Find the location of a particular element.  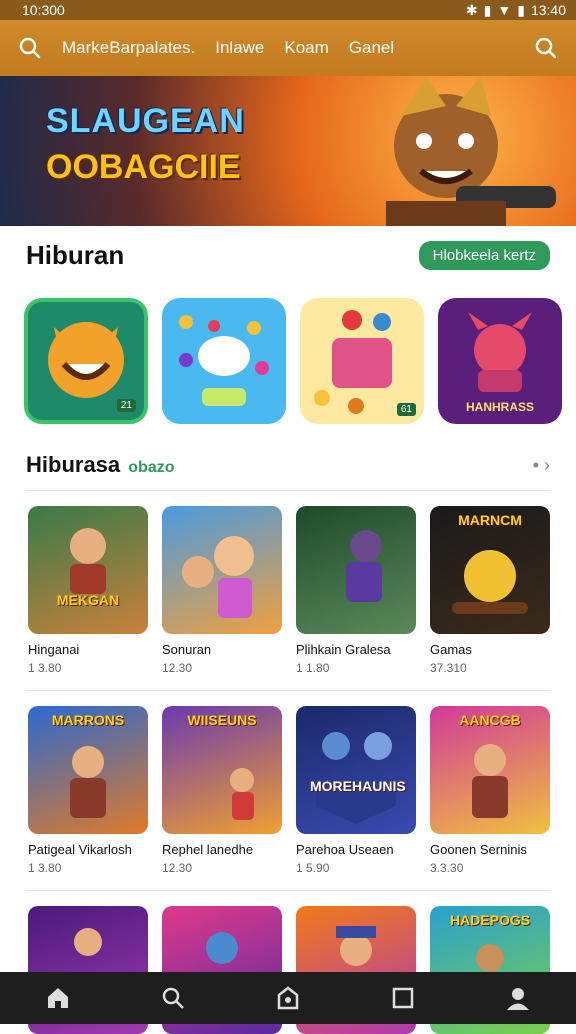

nav-item-koam: Koam is located at coordinates (306, 48).